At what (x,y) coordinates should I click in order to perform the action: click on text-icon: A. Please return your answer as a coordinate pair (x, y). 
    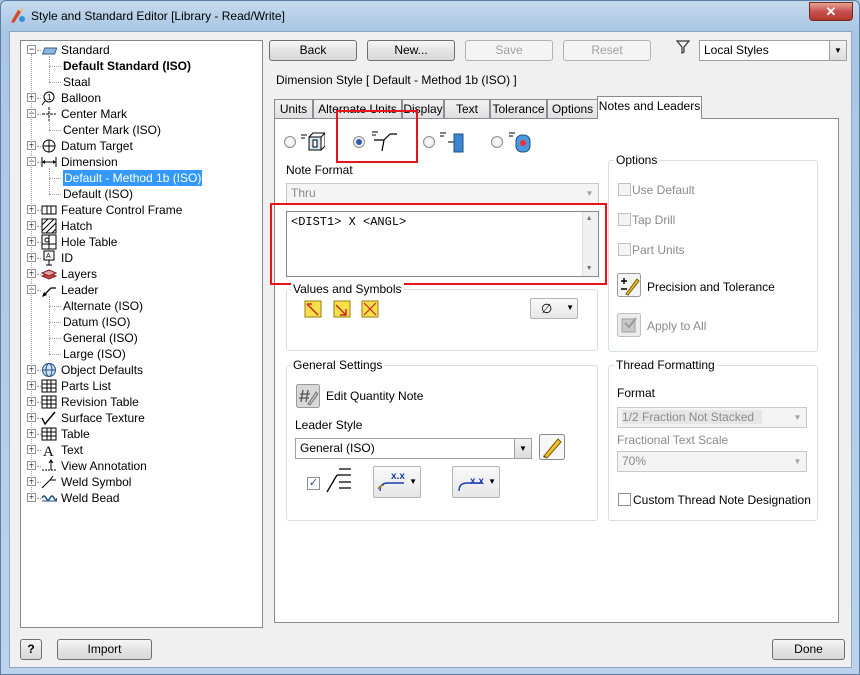
    Looking at the image, I should click on (48, 451).